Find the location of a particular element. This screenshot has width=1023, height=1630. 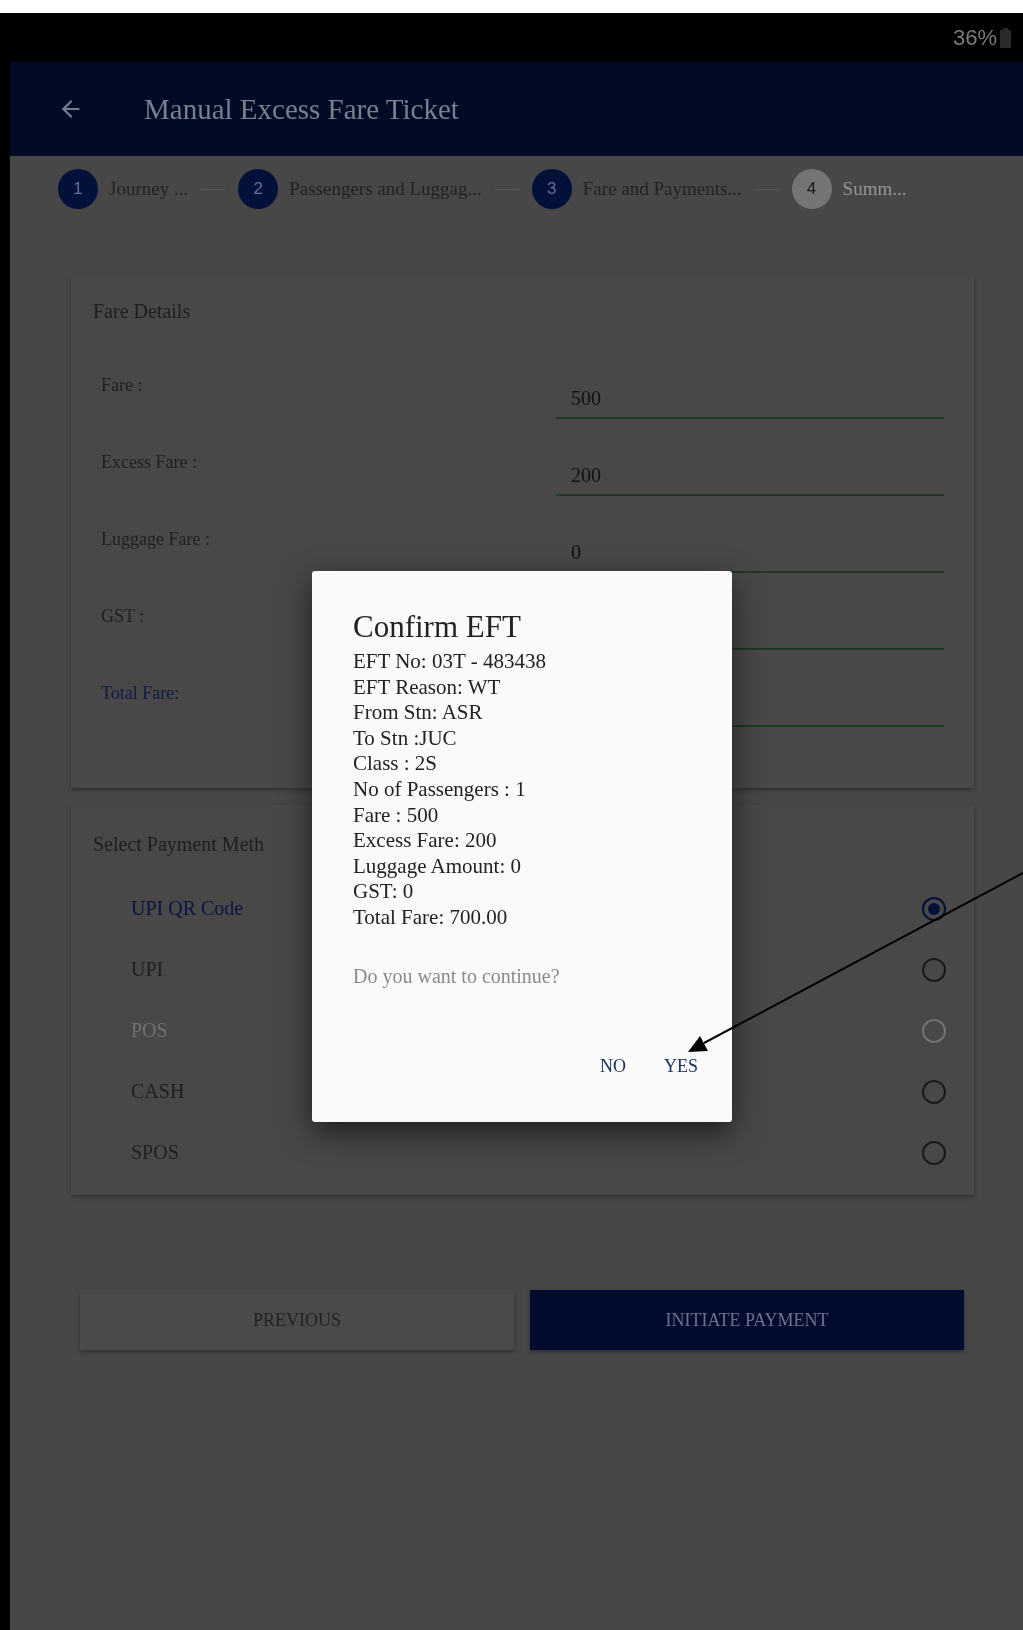

step-number: 1 is located at coordinates (78, 189).